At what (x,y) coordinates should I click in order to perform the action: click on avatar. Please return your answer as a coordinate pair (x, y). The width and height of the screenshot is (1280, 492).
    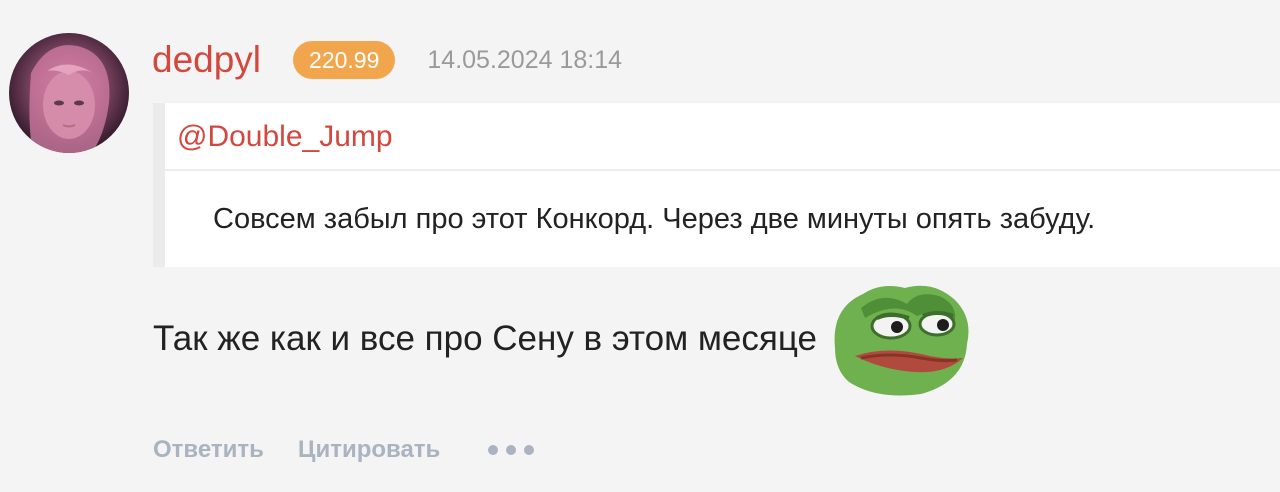
    Looking at the image, I should click on (69, 93).